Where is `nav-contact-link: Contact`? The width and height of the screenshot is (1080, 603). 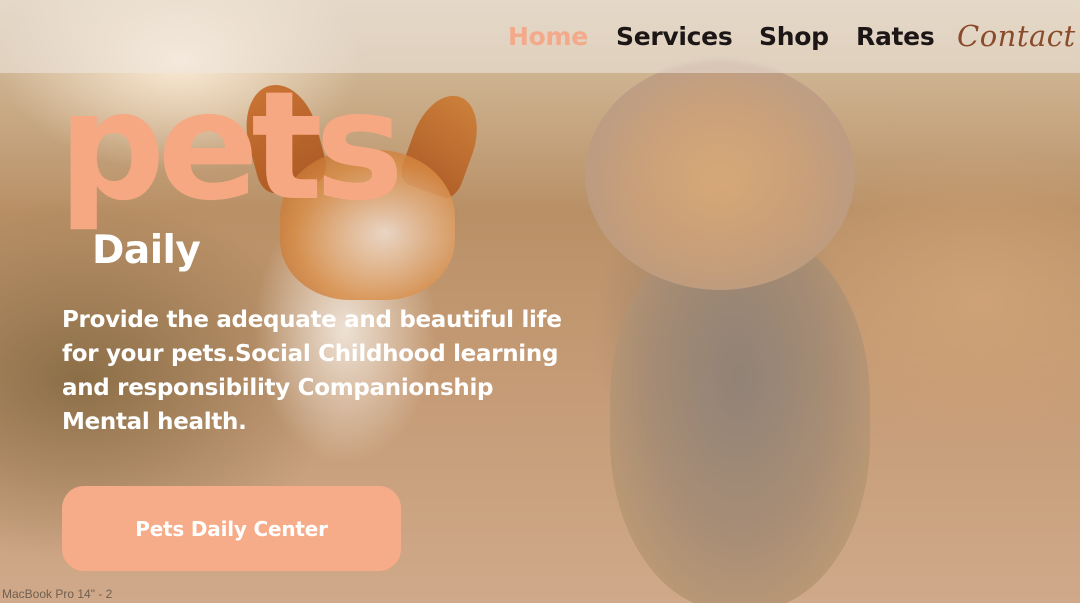 nav-contact-link: Contact is located at coordinates (1016, 36).